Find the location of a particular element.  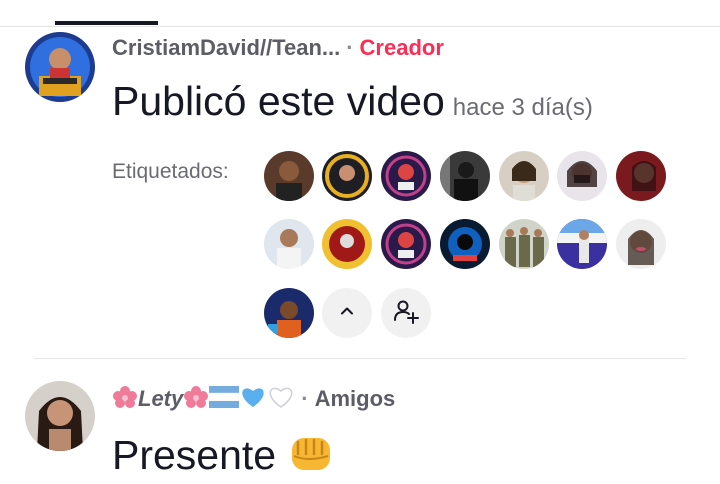

post-author-line: CristiamDavid//Tean... · Creador is located at coordinates (278, 48).